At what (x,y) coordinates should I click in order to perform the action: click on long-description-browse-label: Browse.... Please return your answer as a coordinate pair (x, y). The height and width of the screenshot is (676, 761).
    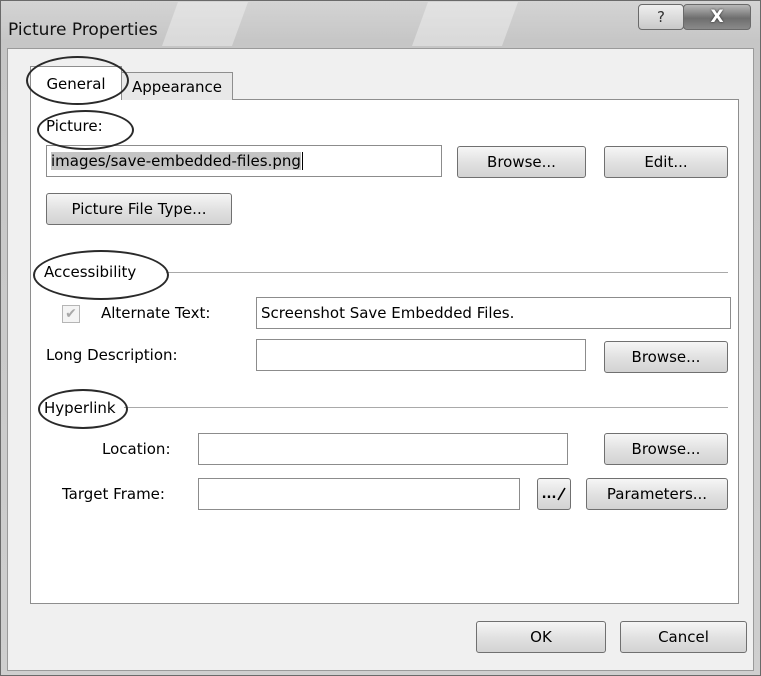
    Looking at the image, I should click on (666, 357).